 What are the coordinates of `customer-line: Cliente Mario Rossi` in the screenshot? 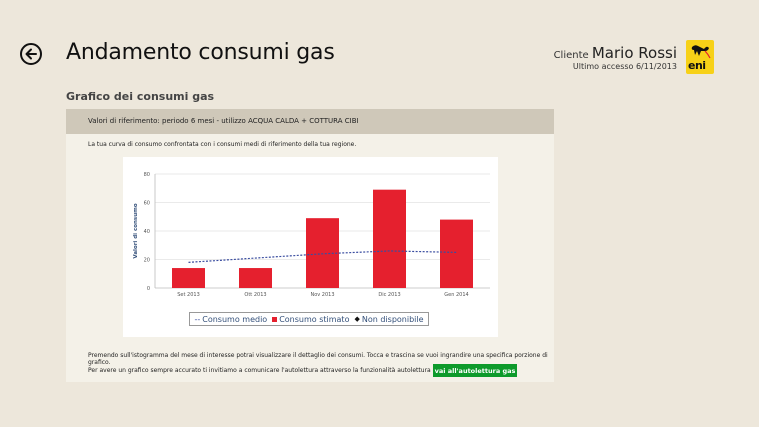 It's located at (615, 53).